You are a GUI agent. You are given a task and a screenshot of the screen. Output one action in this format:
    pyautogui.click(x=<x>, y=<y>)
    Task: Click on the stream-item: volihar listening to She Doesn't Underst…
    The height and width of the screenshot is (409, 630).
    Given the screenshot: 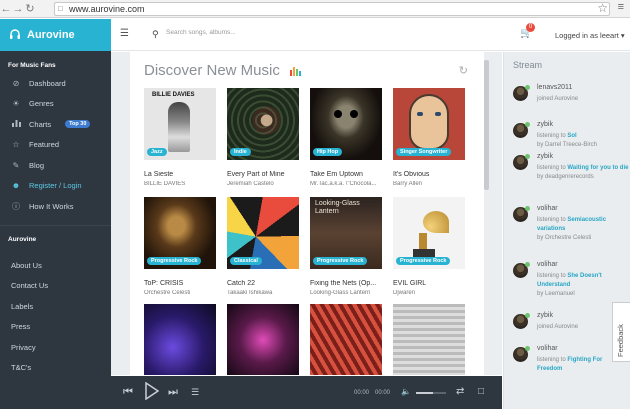 What is the action you would take?
    pyautogui.click(x=570, y=284)
    